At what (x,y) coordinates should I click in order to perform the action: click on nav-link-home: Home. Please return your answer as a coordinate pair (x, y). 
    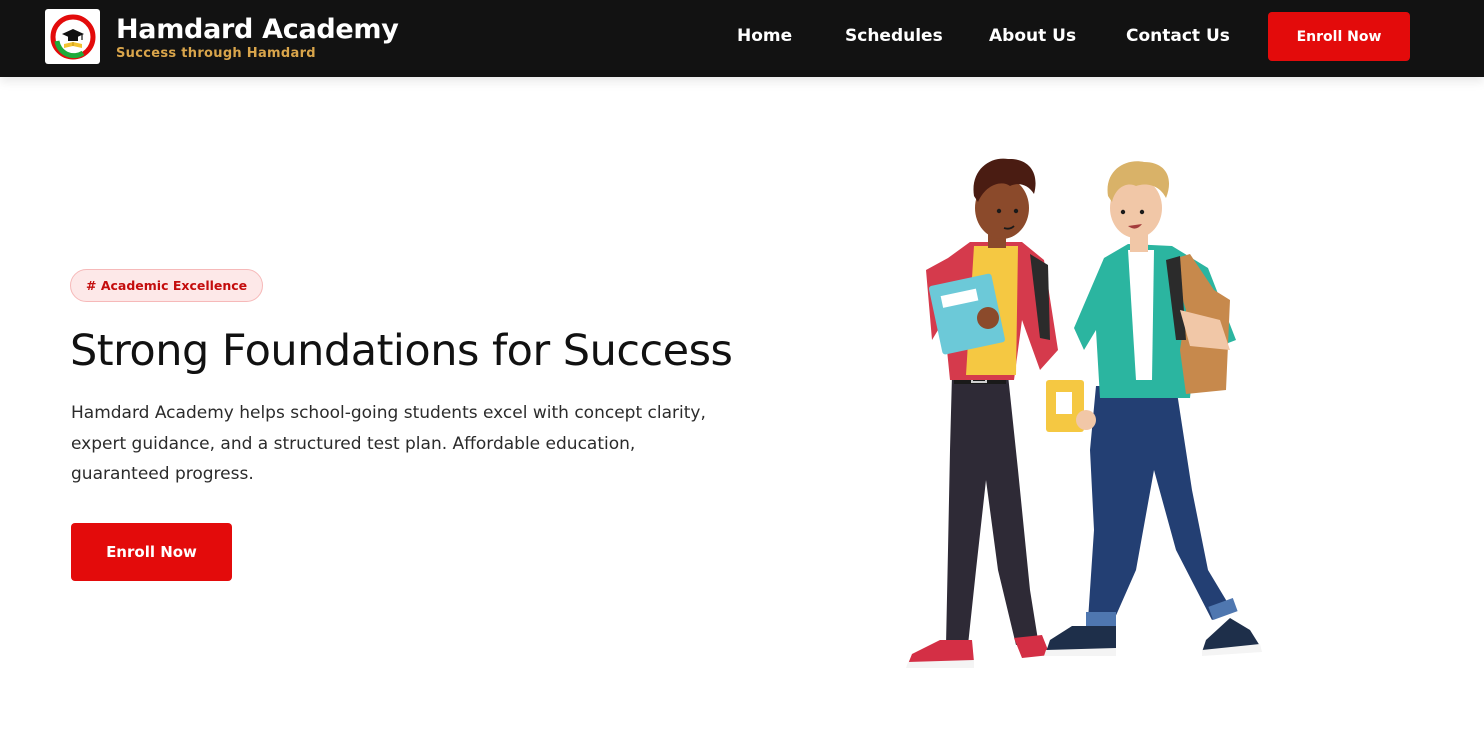
    Looking at the image, I should click on (764, 36).